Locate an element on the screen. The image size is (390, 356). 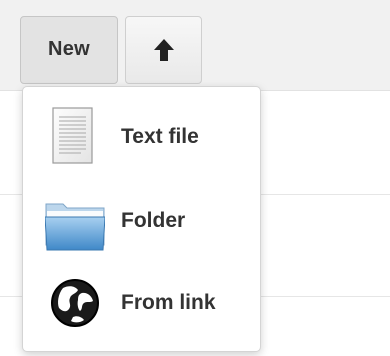
new-button-label: New is located at coordinates (69, 48).